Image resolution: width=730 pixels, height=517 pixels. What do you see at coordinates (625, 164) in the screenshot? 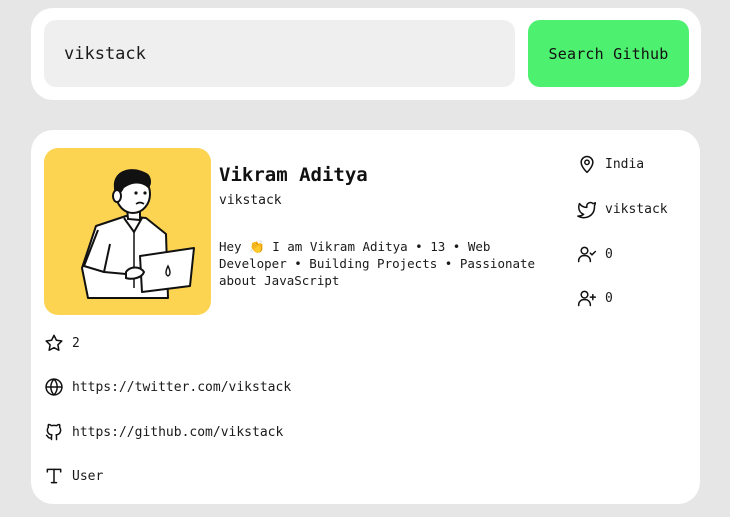
I see `location-text: India` at bounding box center [625, 164].